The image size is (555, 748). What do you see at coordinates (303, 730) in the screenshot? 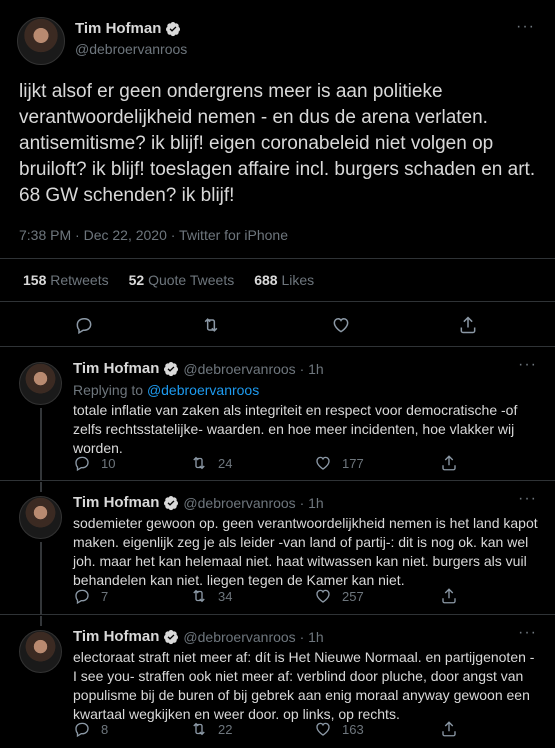
I see `reply-action-bar: 8 22 163` at bounding box center [303, 730].